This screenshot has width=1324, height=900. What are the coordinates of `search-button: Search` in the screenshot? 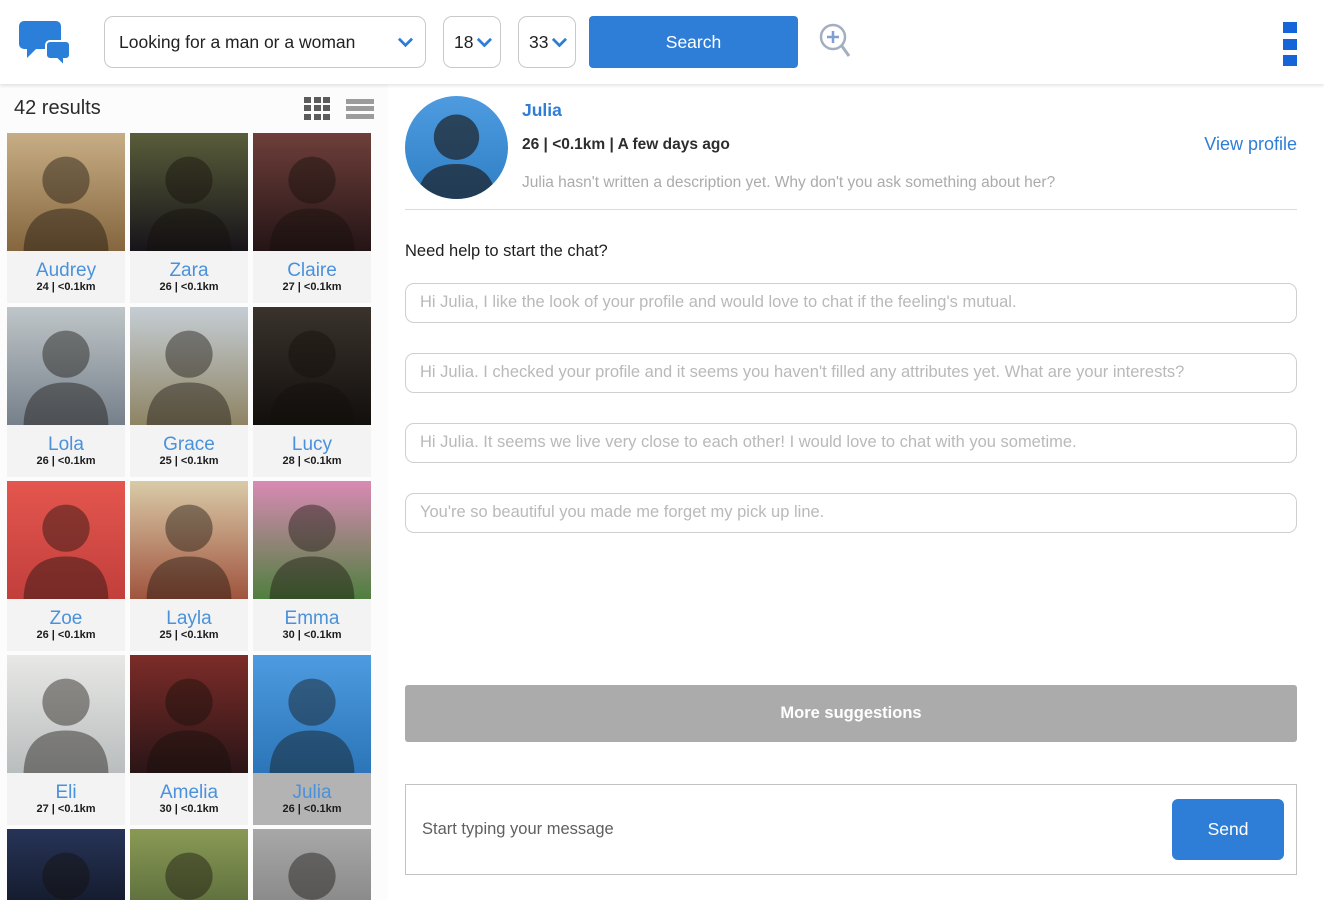 It's located at (693, 42).